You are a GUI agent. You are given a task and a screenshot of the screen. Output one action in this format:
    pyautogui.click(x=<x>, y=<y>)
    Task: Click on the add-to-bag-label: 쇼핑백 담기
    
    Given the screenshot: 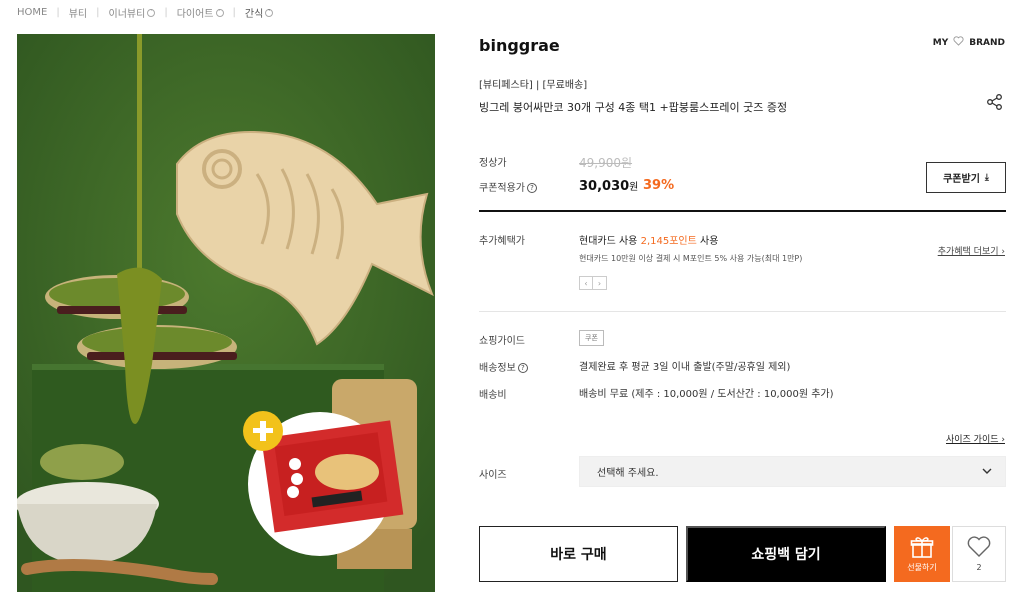 What is the action you would take?
    pyautogui.click(x=786, y=555)
    